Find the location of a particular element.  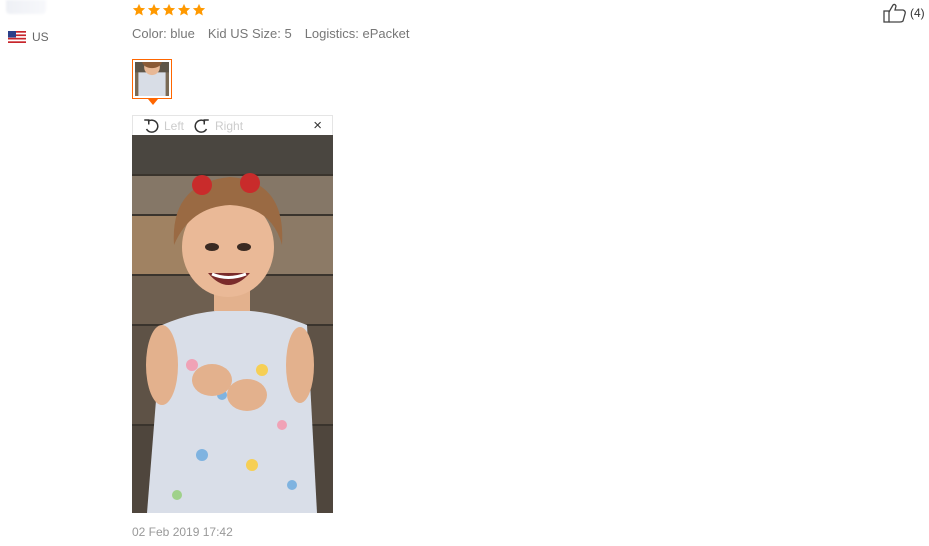

photo-viewer-toolbar: Left Right × is located at coordinates (232, 125).